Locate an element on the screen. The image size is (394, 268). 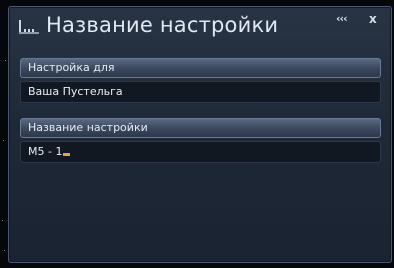
setting-for-header: Настройка для is located at coordinates (200, 68).